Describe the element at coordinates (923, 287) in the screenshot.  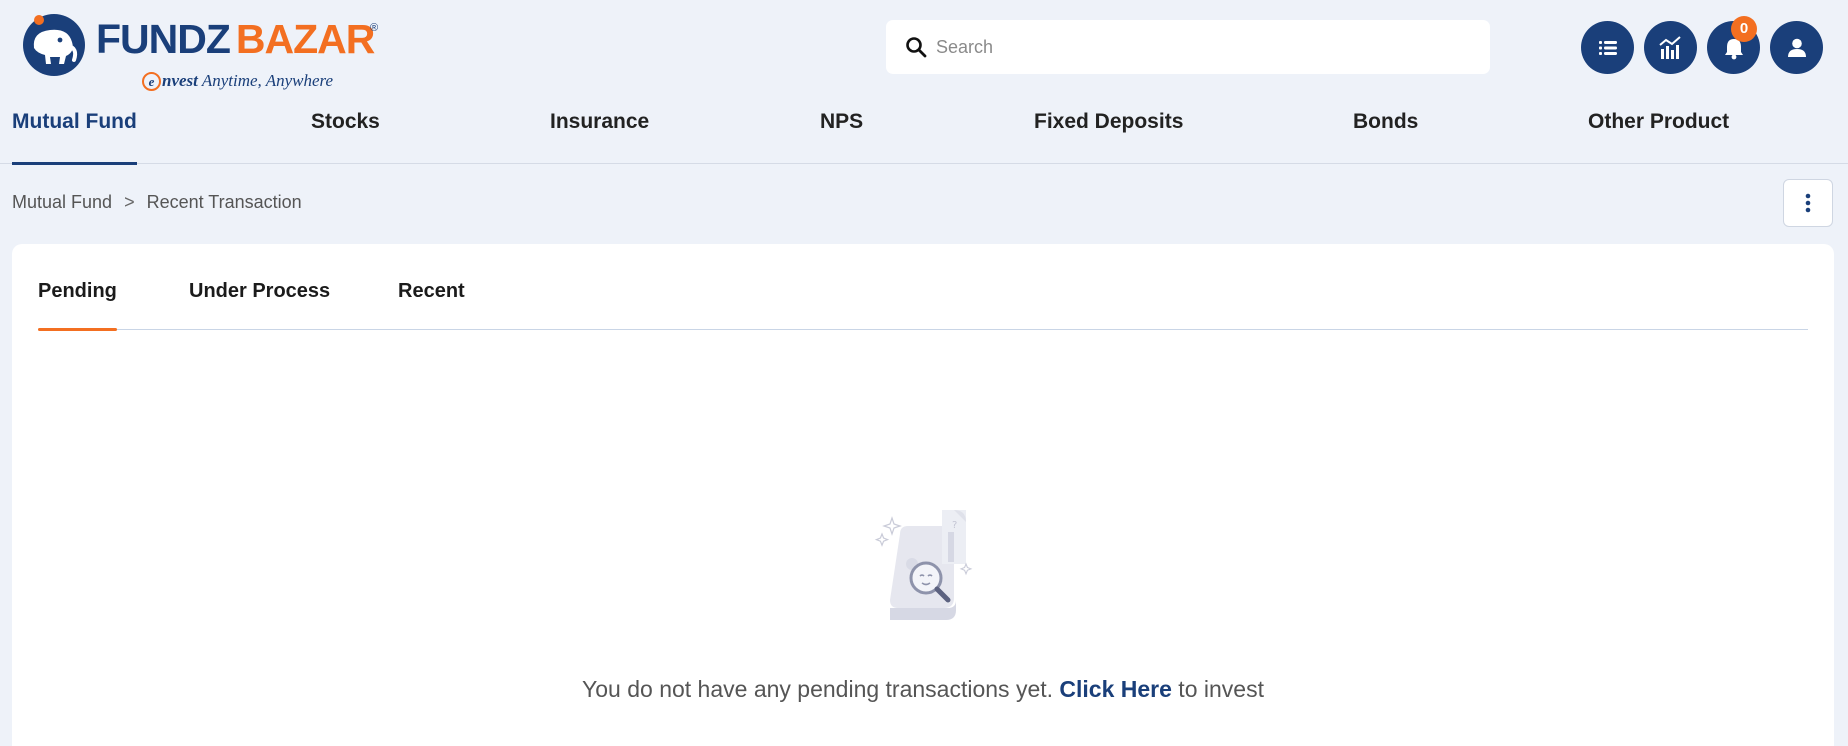
I see `transaction-tabs: Pending Under Process Recent` at that location.